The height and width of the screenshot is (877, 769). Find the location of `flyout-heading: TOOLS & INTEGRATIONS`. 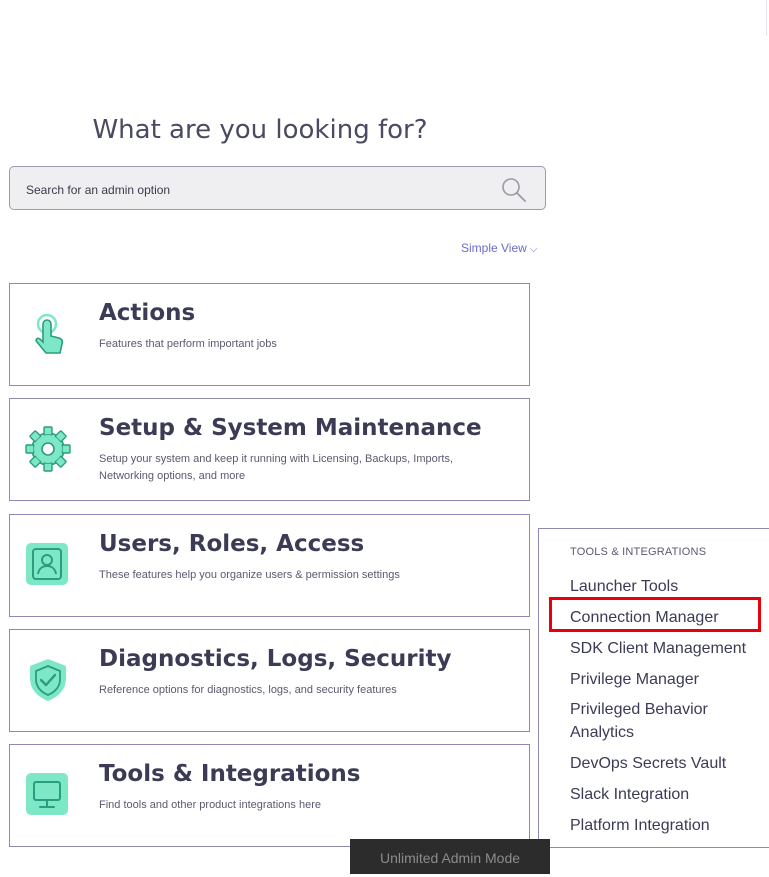

flyout-heading: TOOLS & INTEGRATIONS is located at coordinates (638, 552).